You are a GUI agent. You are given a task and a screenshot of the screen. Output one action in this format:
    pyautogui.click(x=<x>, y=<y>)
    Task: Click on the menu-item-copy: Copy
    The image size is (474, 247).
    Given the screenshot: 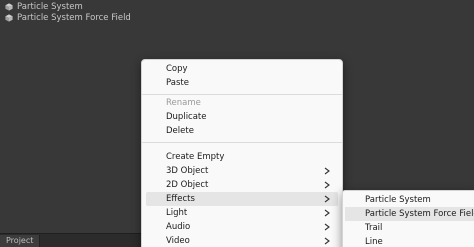 What is the action you would take?
    pyautogui.click(x=242, y=69)
    